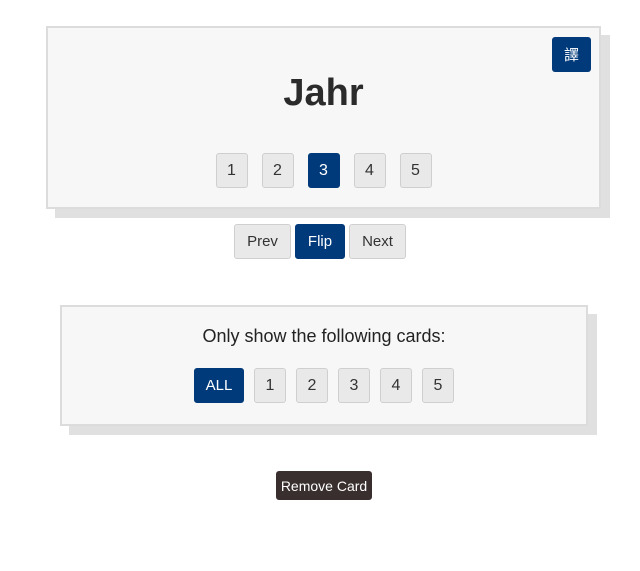  Describe the element at coordinates (231, 170) in the screenshot. I see `side-button-1: 1` at that location.